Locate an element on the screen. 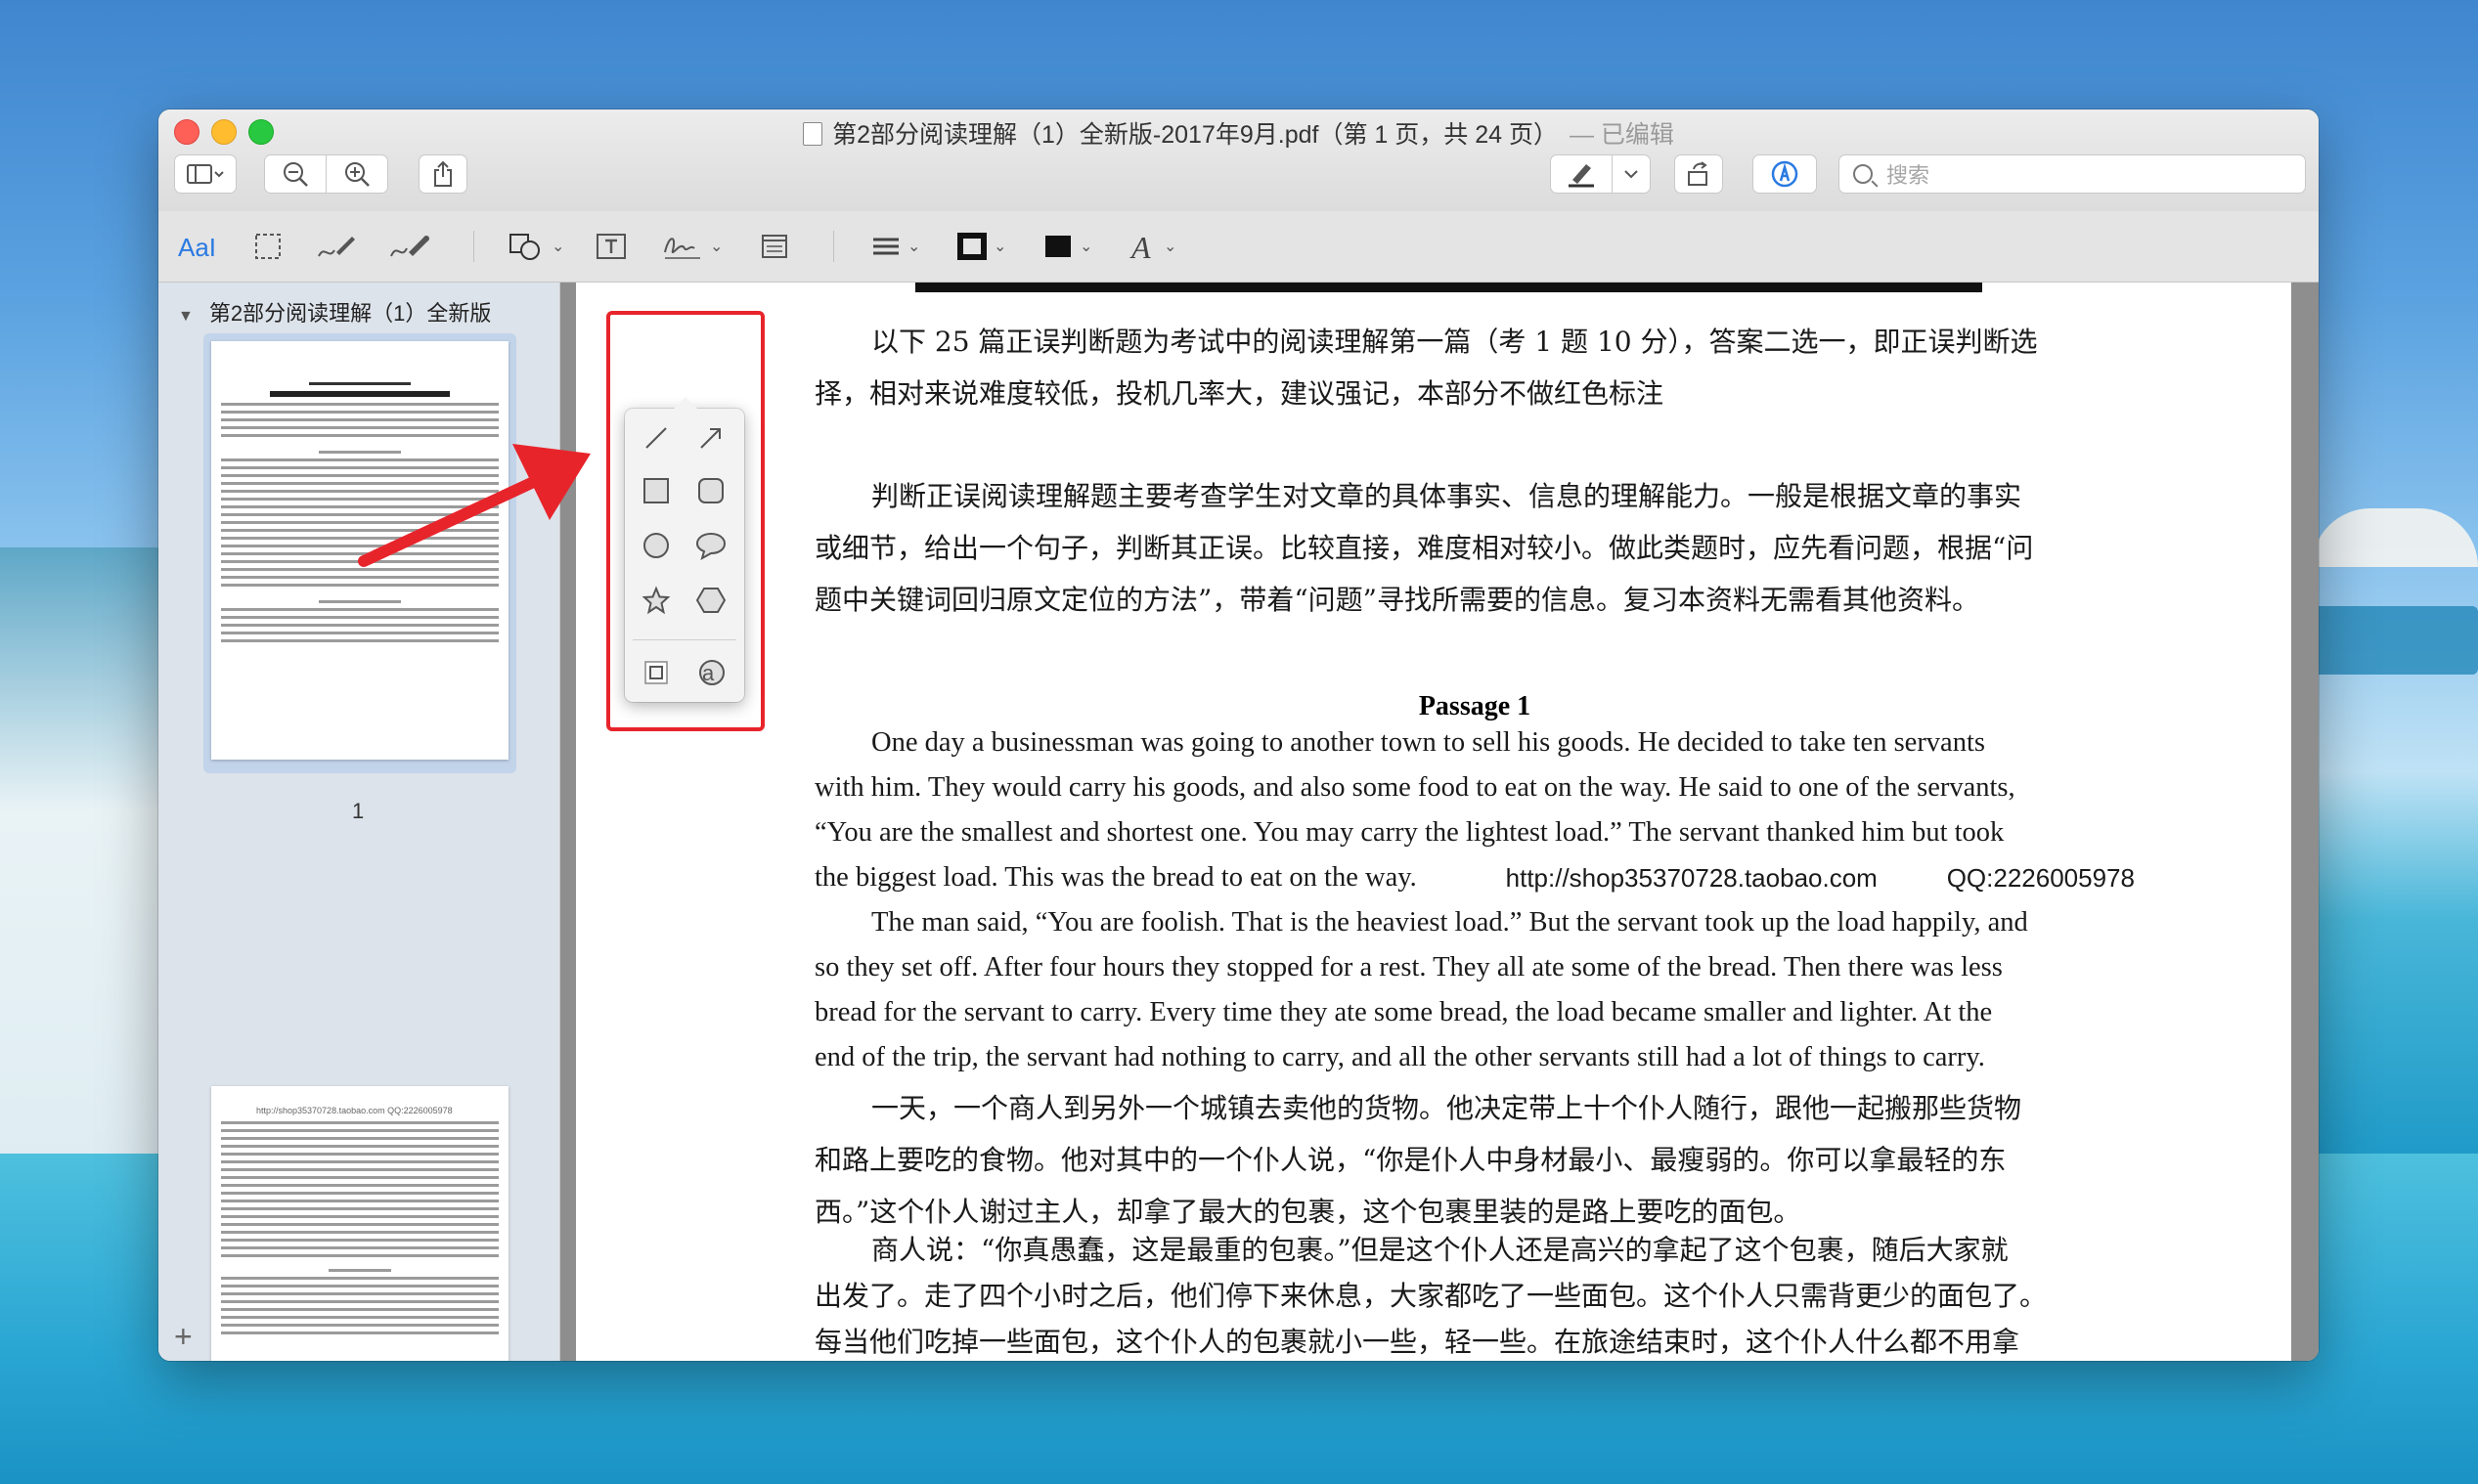  sketch-tool is located at coordinates (336, 246).